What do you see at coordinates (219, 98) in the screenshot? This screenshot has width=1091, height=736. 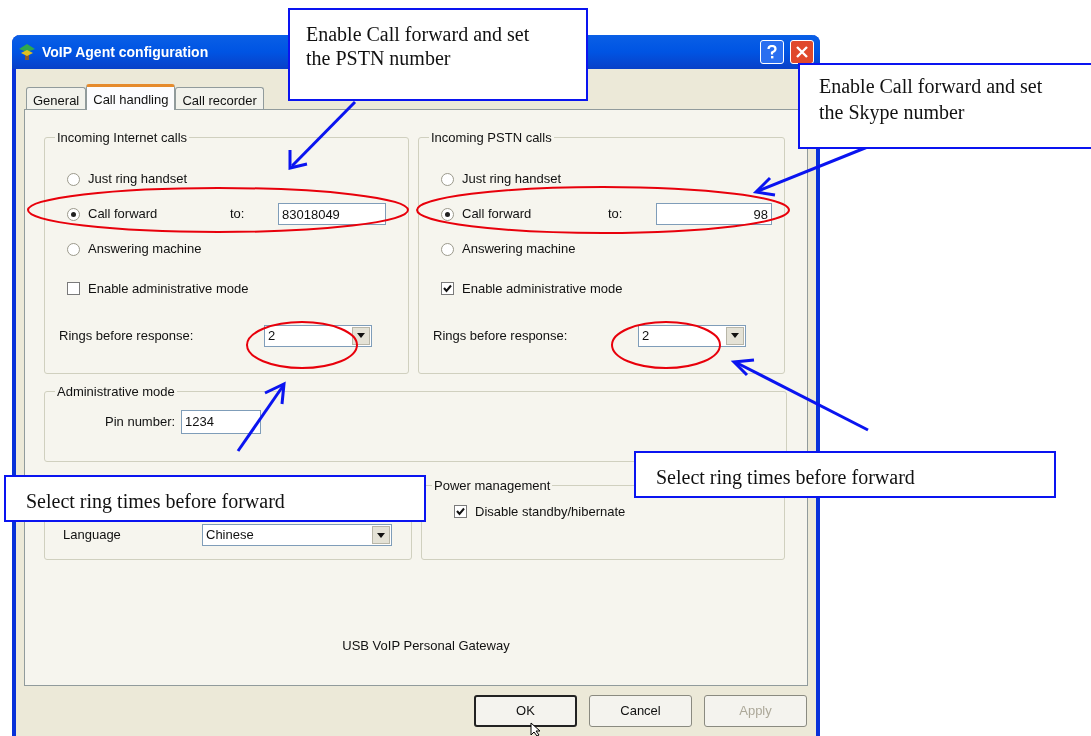 I see `tab: Call recorder` at bounding box center [219, 98].